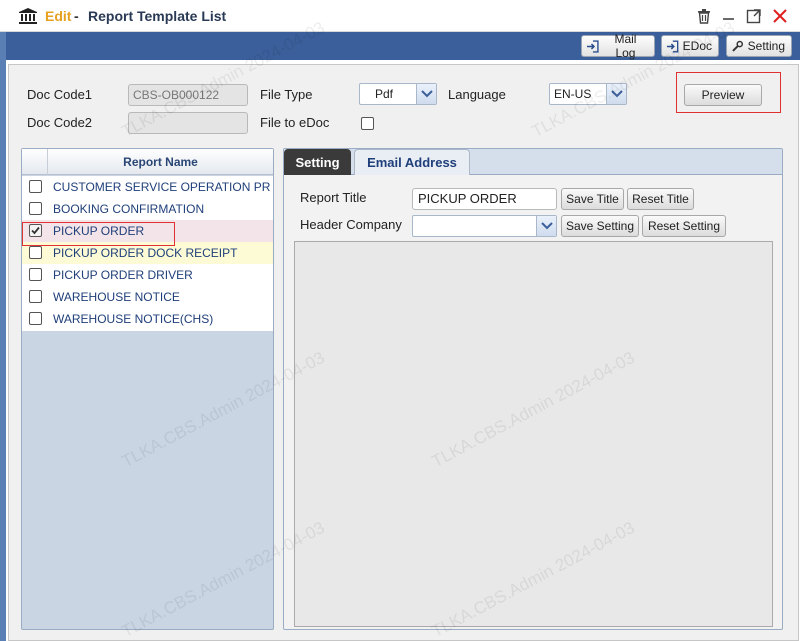  What do you see at coordinates (160, 162) in the screenshot?
I see `report-name-header: Report Name` at bounding box center [160, 162].